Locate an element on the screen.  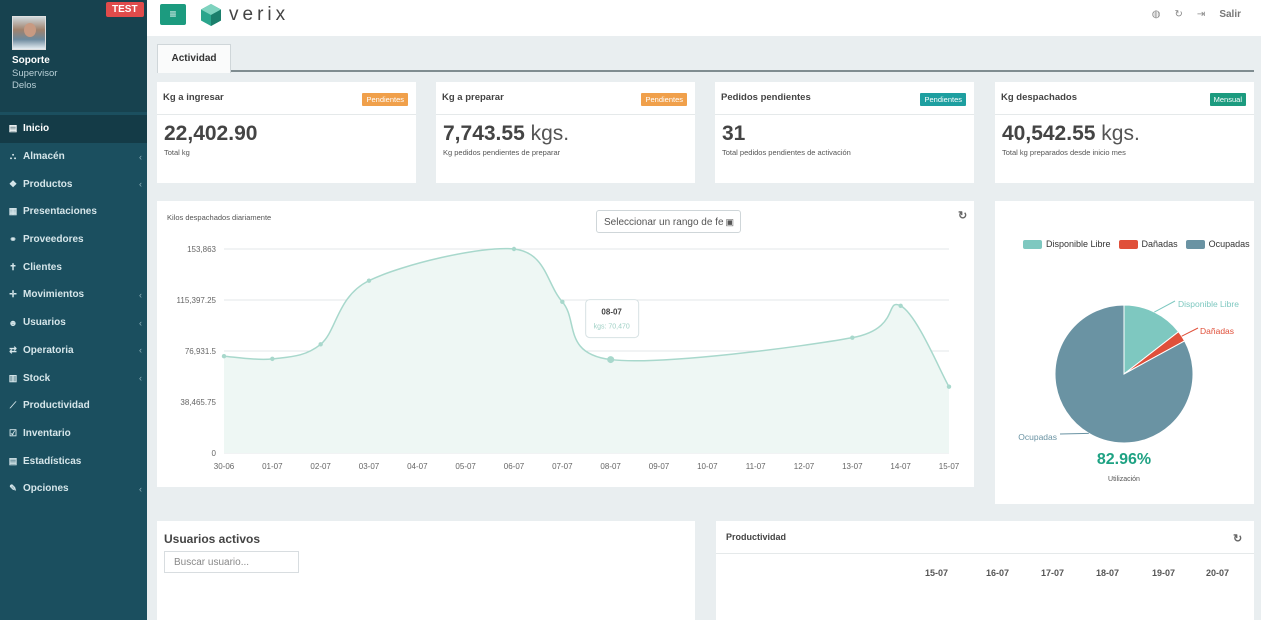
line-chart-icon: ⟋ is located at coordinates (13, 405).